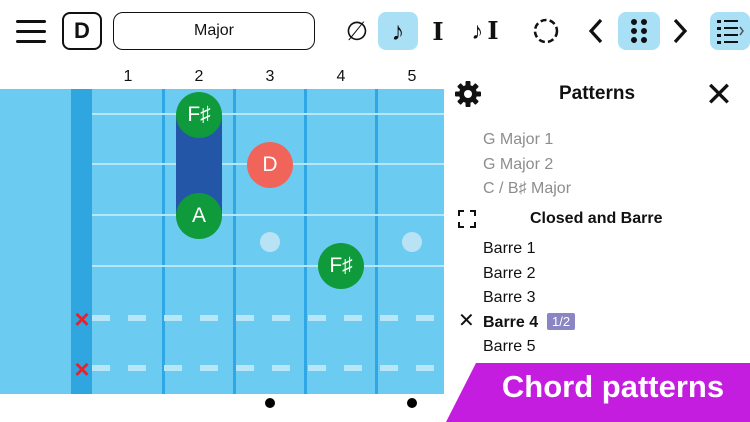  What do you see at coordinates (214, 31) in the screenshot?
I see `scale-selector: Major` at bounding box center [214, 31].